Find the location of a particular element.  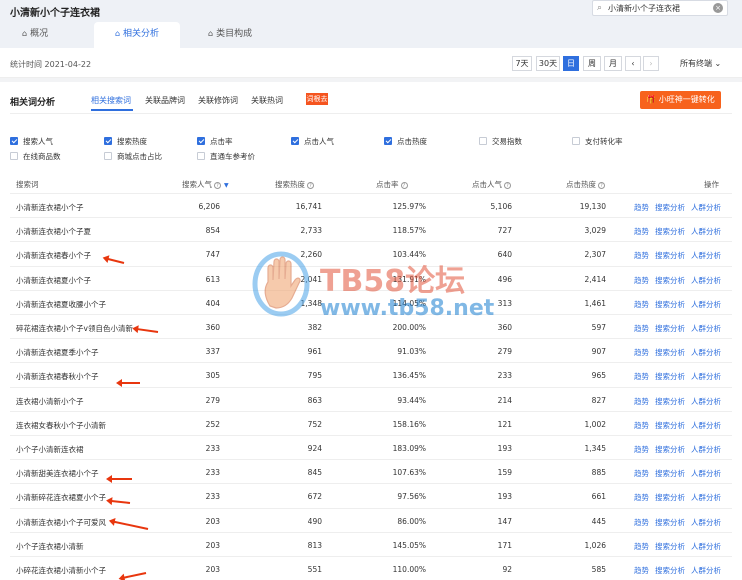

tab-overview: ⌂ 概况 is located at coordinates (50, 35).